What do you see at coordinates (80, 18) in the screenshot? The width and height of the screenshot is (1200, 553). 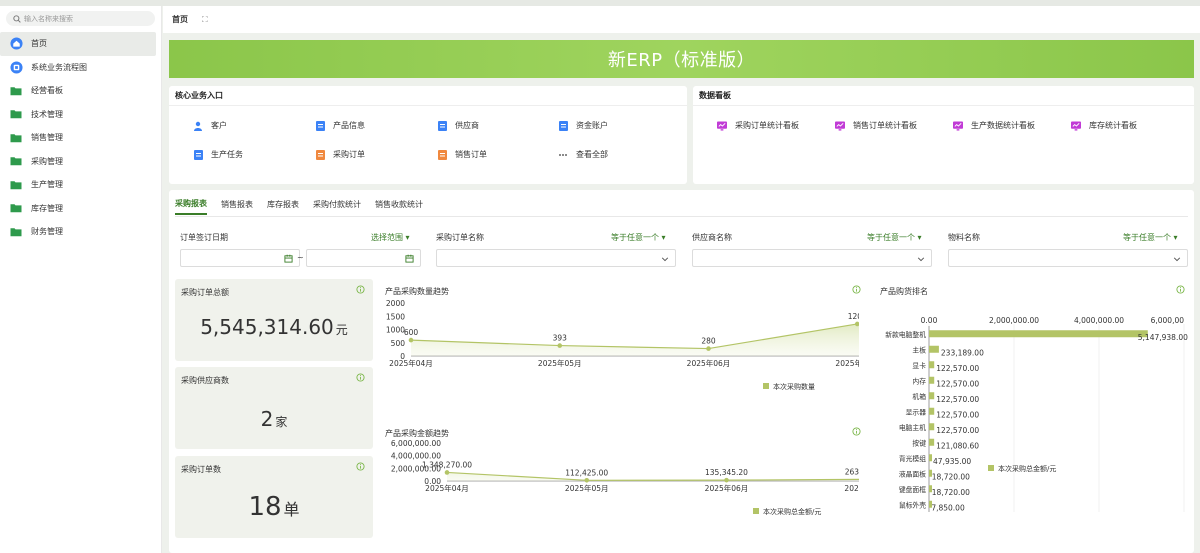 I see `search-input: 输入名称来搜索` at bounding box center [80, 18].